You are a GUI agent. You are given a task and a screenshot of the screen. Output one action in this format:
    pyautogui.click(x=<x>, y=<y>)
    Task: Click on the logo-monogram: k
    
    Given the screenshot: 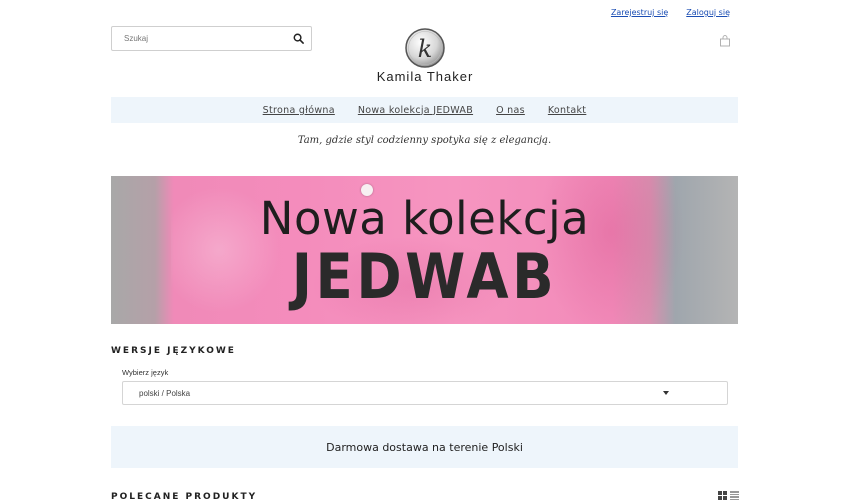 What is the action you would take?
    pyautogui.click(x=425, y=48)
    